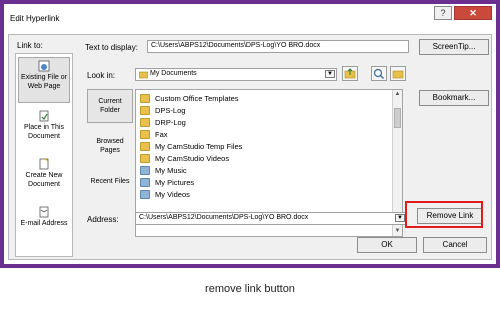  I want to click on link-to-item-label: Place in This Document, so click(44, 132).